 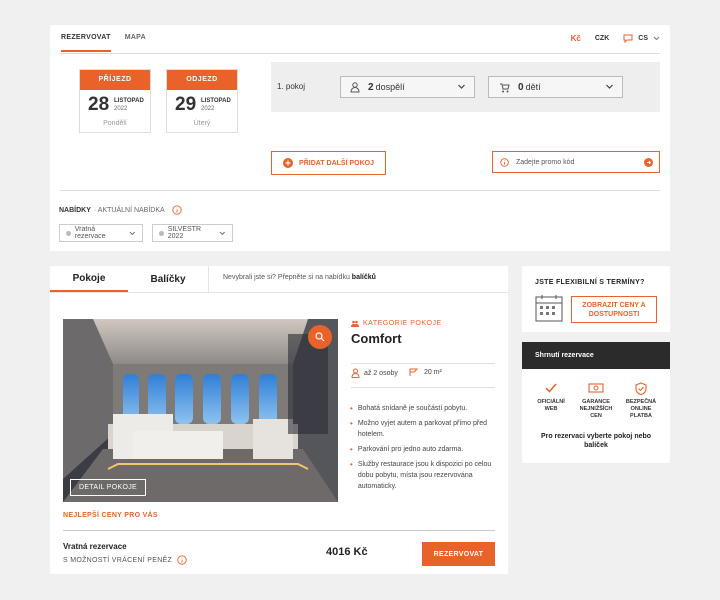 What do you see at coordinates (458, 554) in the screenshot?
I see `book-button: REZERVOVAT` at bounding box center [458, 554].